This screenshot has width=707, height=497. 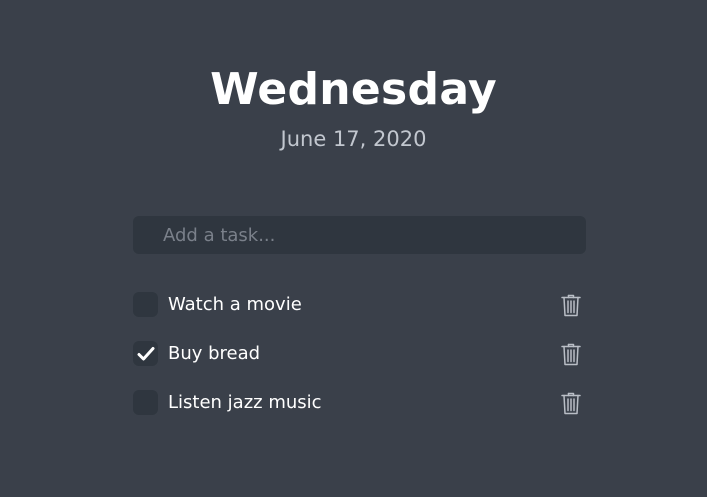 What do you see at coordinates (359, 235) in the screenshot?
I see `add-task-input` at bounding box center [359, 235].